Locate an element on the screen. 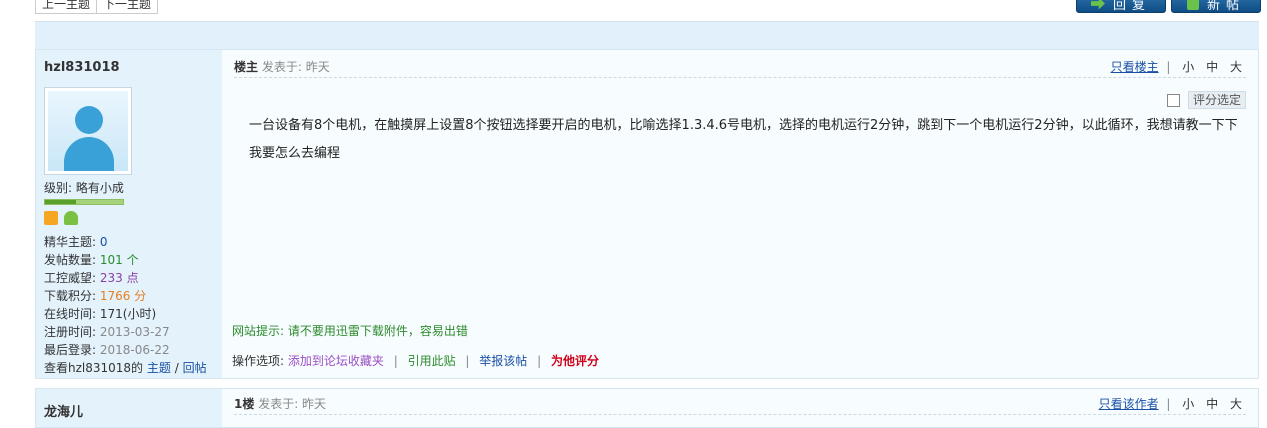 The width and height of the screenshot is (1267, 428). reply-button: 回复 is located at coordinates (1121, 6).